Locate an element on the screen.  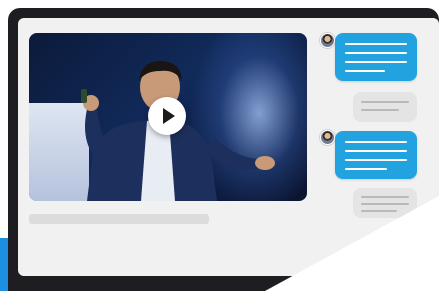
play-button is located at coordinates (167, 116).